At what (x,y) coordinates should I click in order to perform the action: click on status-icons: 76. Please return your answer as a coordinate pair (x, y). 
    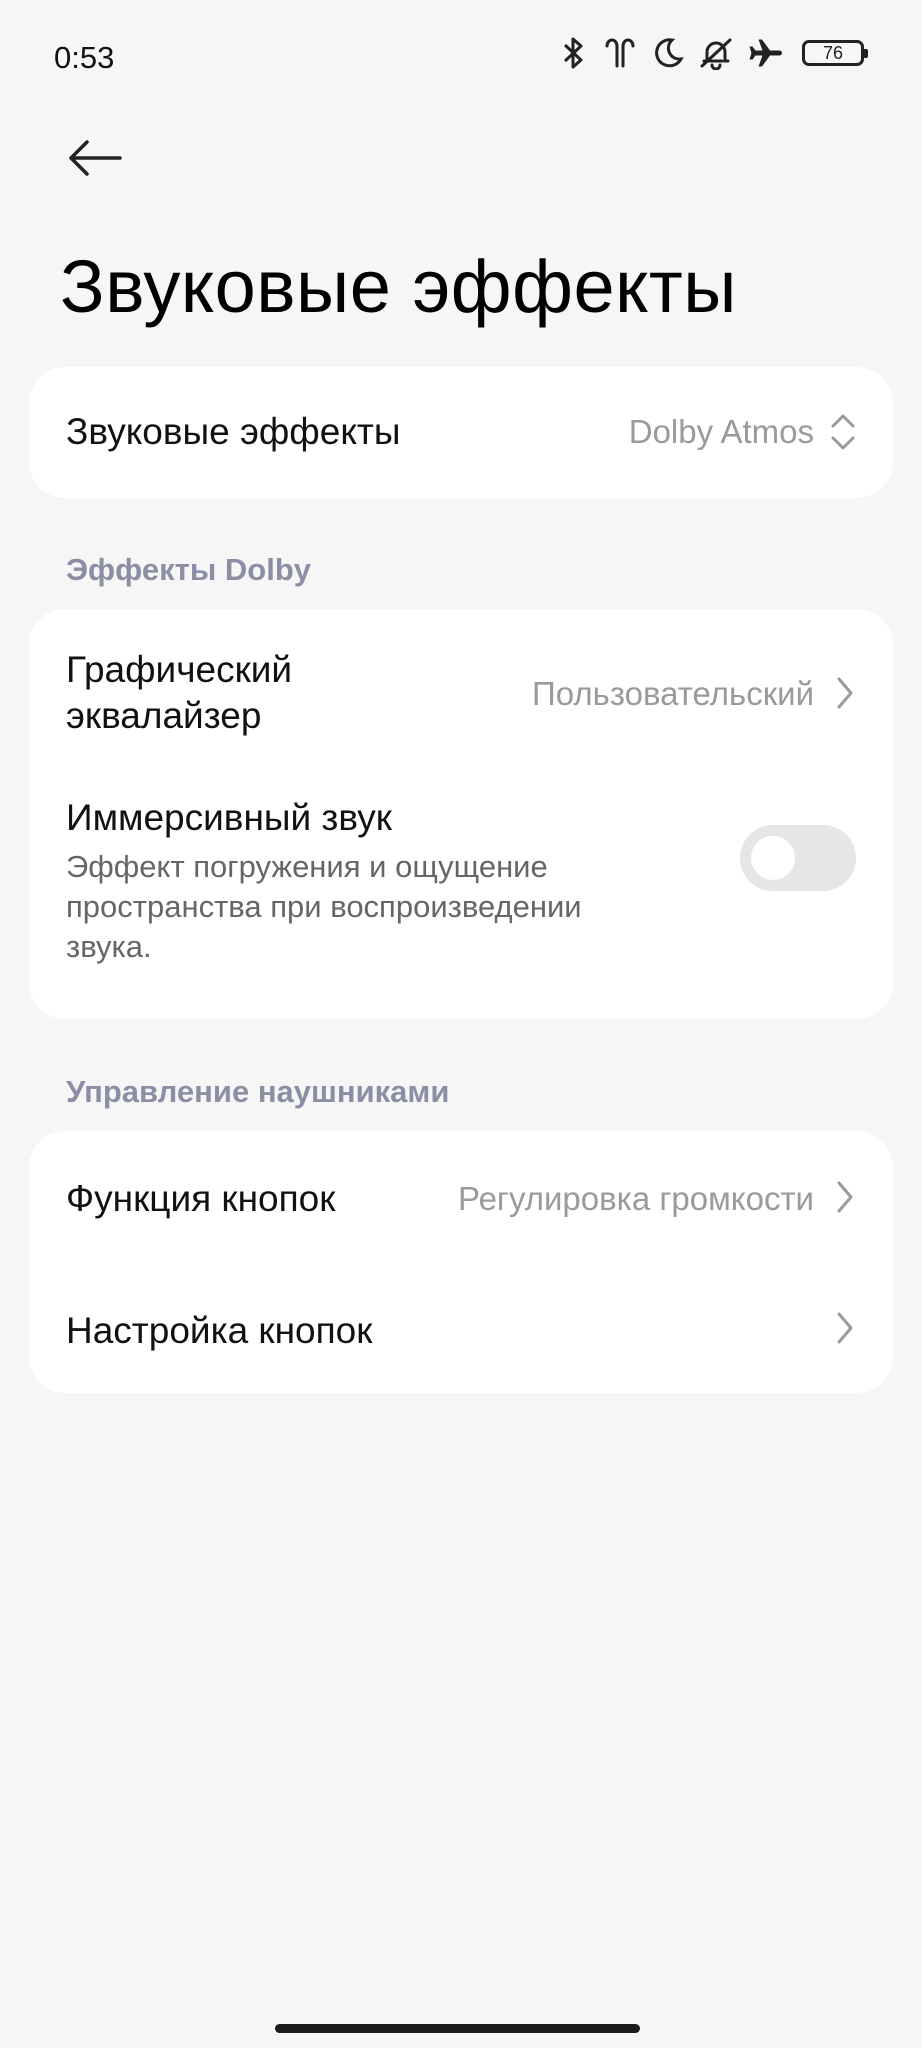
    Looking at the image, I should click on (713, 53).